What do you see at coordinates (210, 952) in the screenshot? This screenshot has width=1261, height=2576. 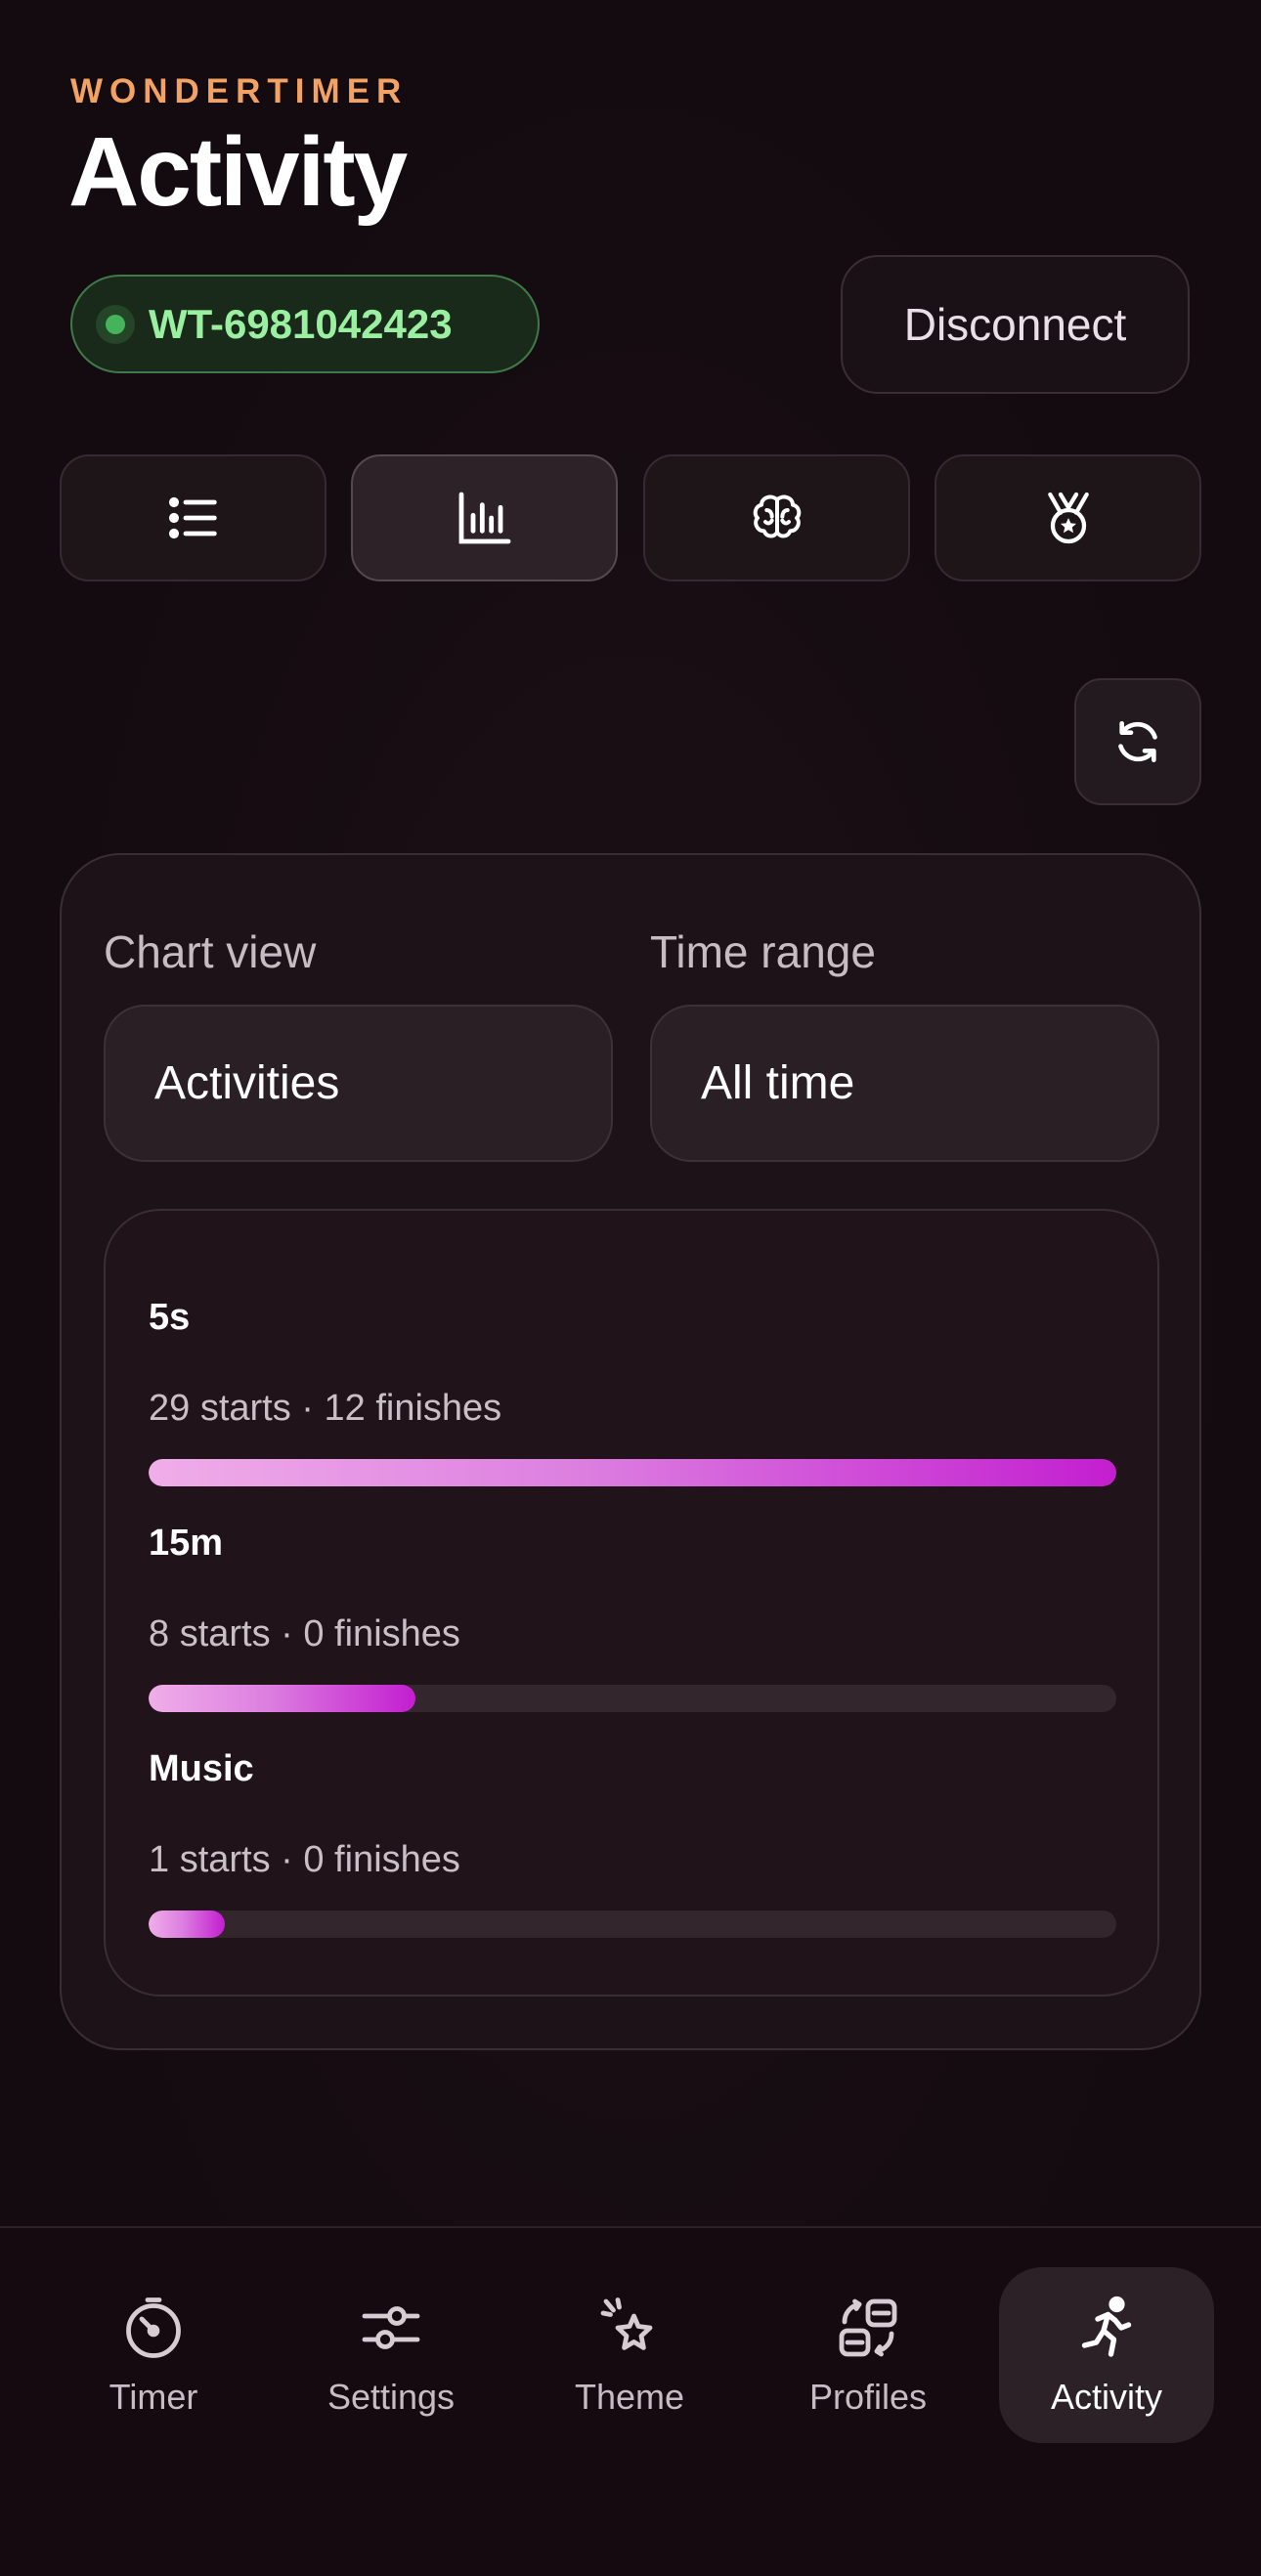 I see `chart-view-label: Chart view` at bounding box center [210, 952].